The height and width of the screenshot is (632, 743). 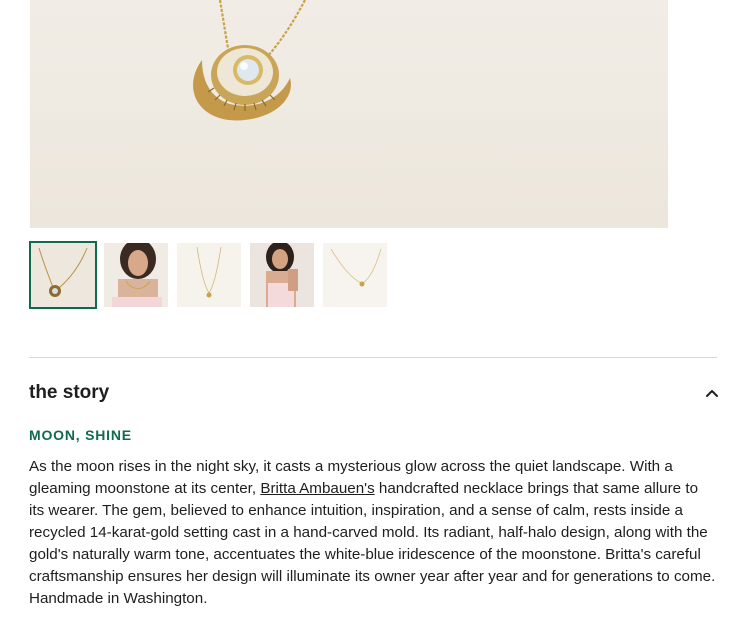 I want to click on chevron-up-icon, so click(x=712, y=393).